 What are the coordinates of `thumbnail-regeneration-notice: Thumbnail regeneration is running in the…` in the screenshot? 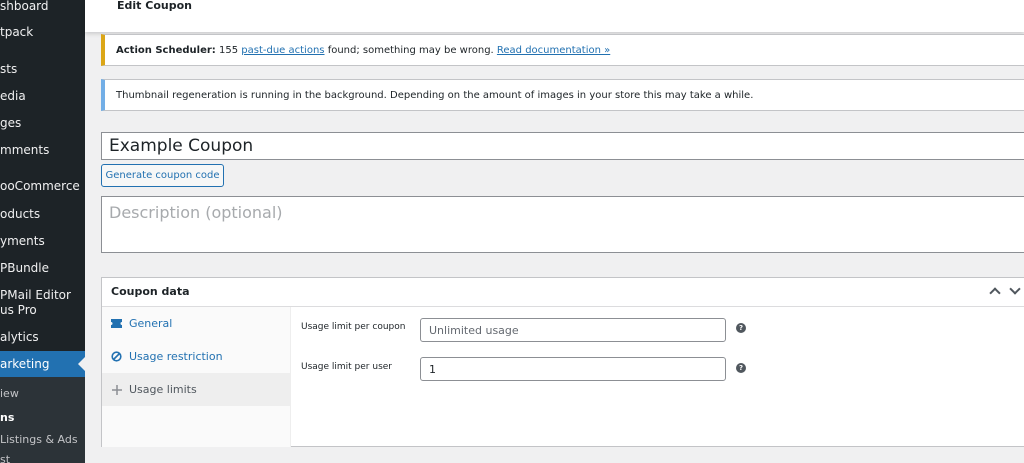 It's located at (562, 95).